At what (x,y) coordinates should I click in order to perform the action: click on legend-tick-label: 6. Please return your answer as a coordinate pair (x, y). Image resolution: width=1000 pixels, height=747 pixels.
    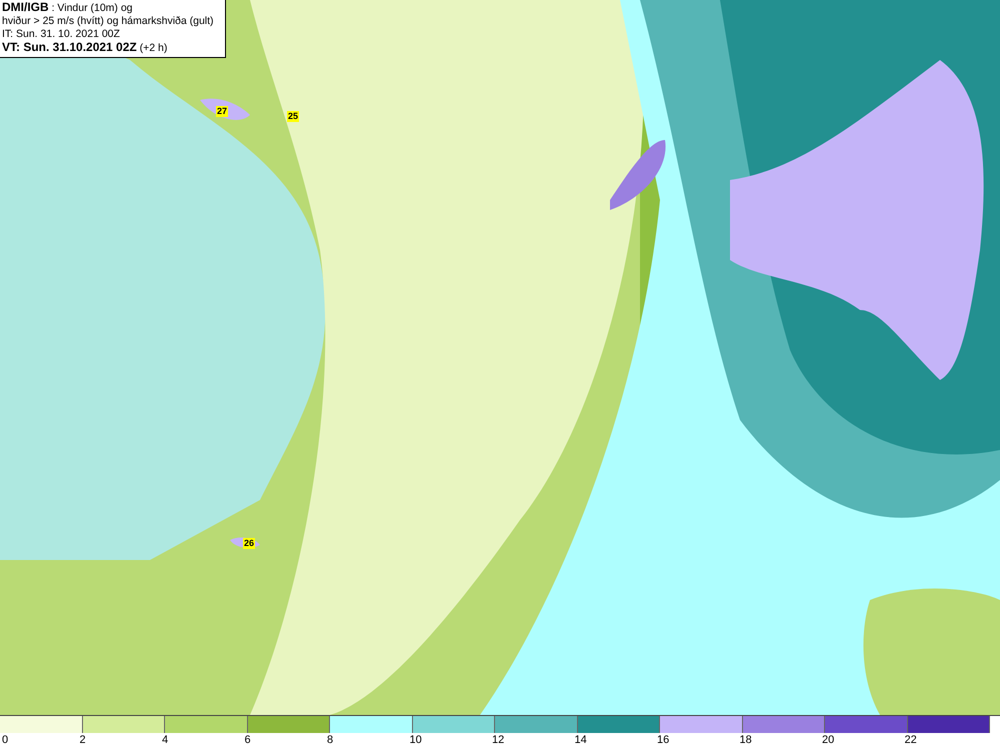
    Looking at the image, I should click on (247, 740).